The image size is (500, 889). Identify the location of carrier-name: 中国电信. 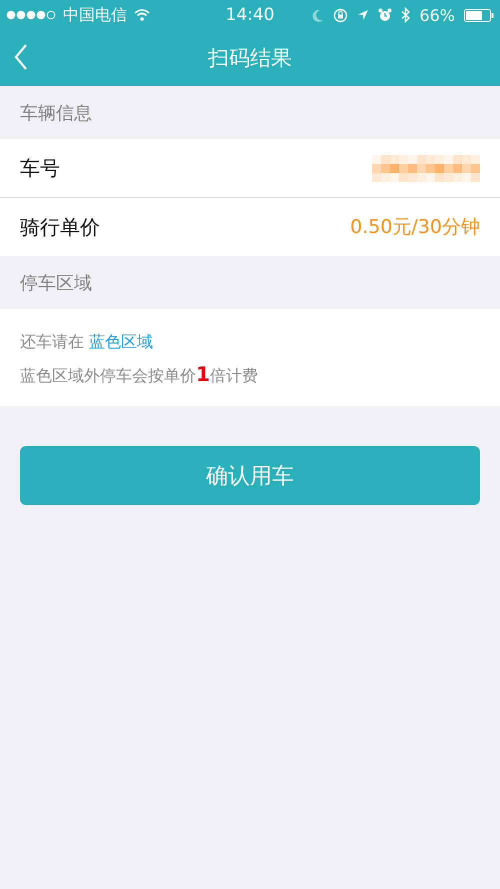
(95, 15).